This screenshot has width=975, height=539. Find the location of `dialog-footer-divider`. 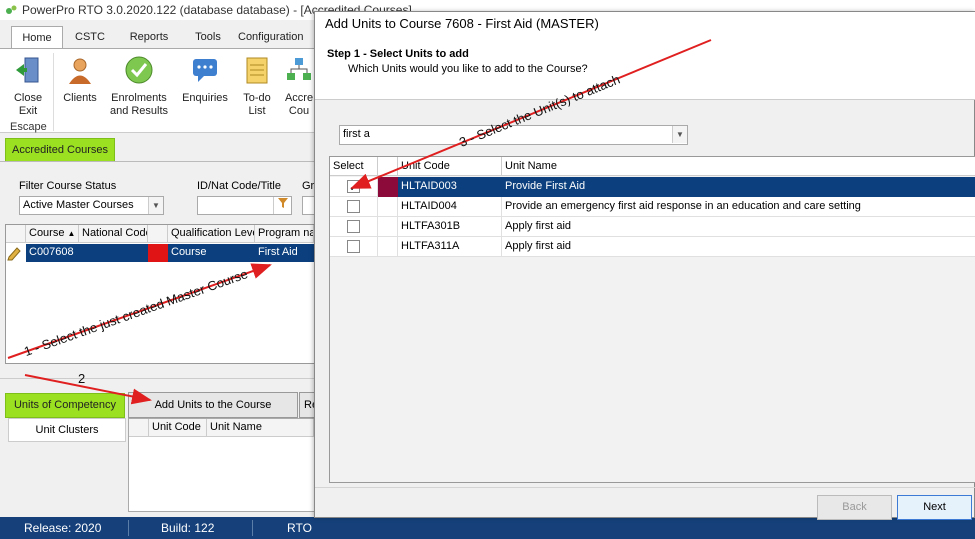

dialog-footer-divider is located at coordinates (645, 487).